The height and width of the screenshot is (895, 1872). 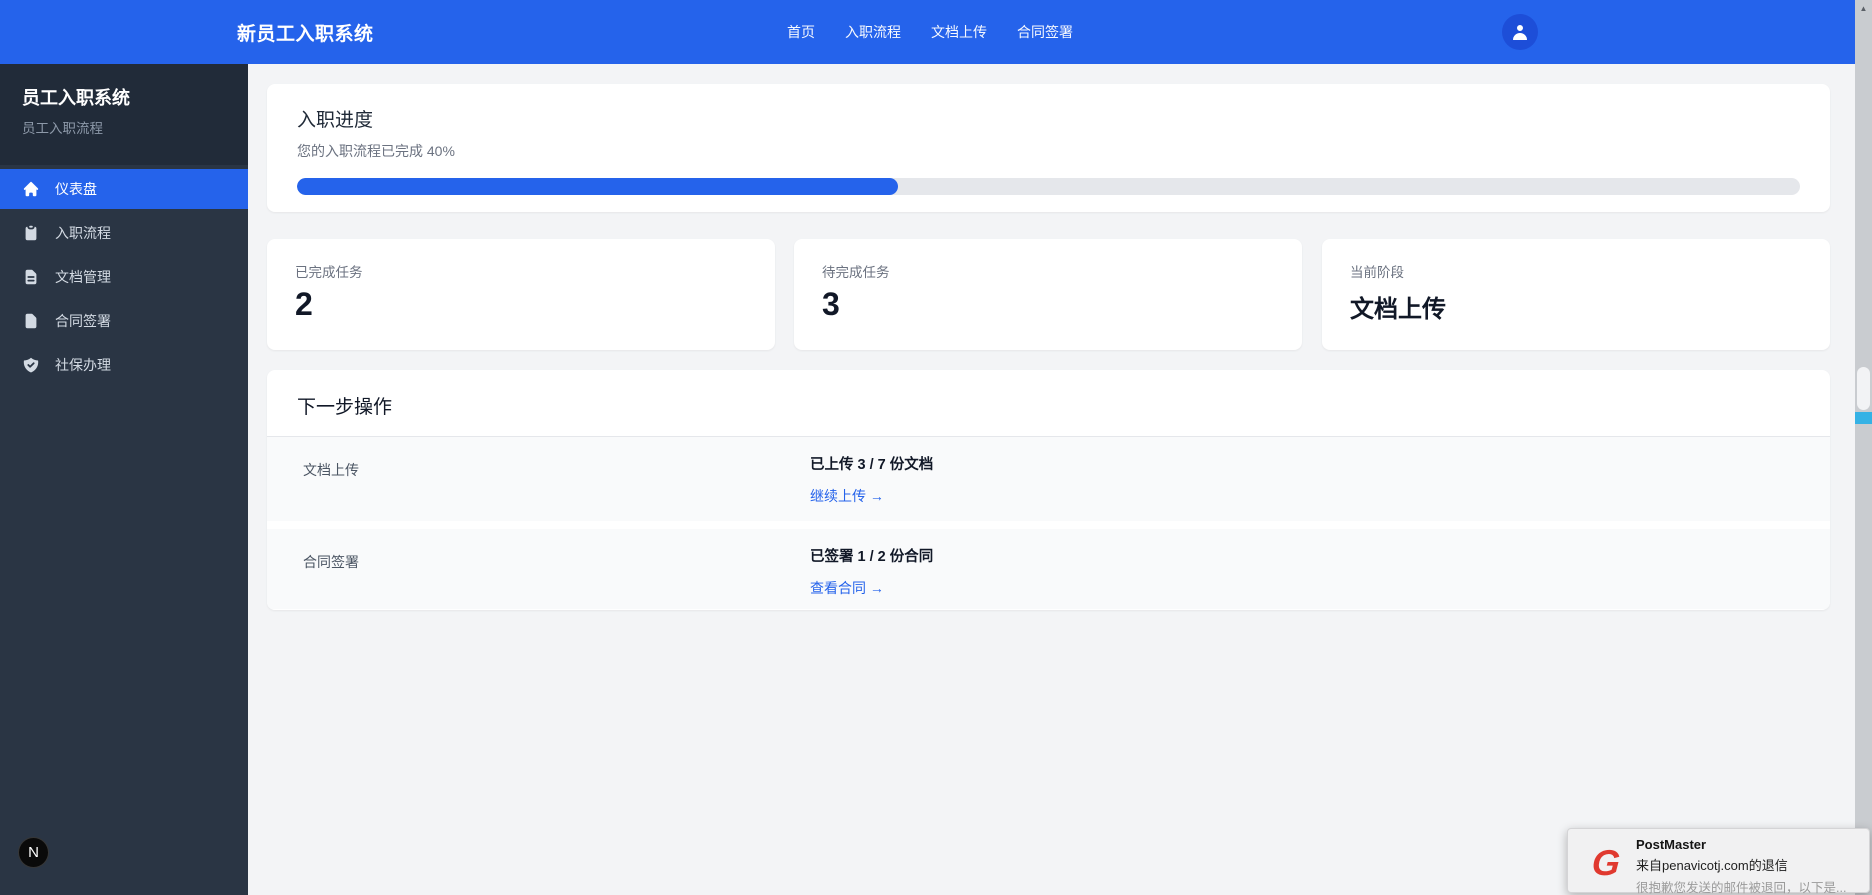 What do you see at coordinates (1048, 479) in the screenshot?
I see `next-step-row-document-upload: 文档上传 已上传 3 / 7 份文档 继续上传 →` at bounding box center [1048, 479].